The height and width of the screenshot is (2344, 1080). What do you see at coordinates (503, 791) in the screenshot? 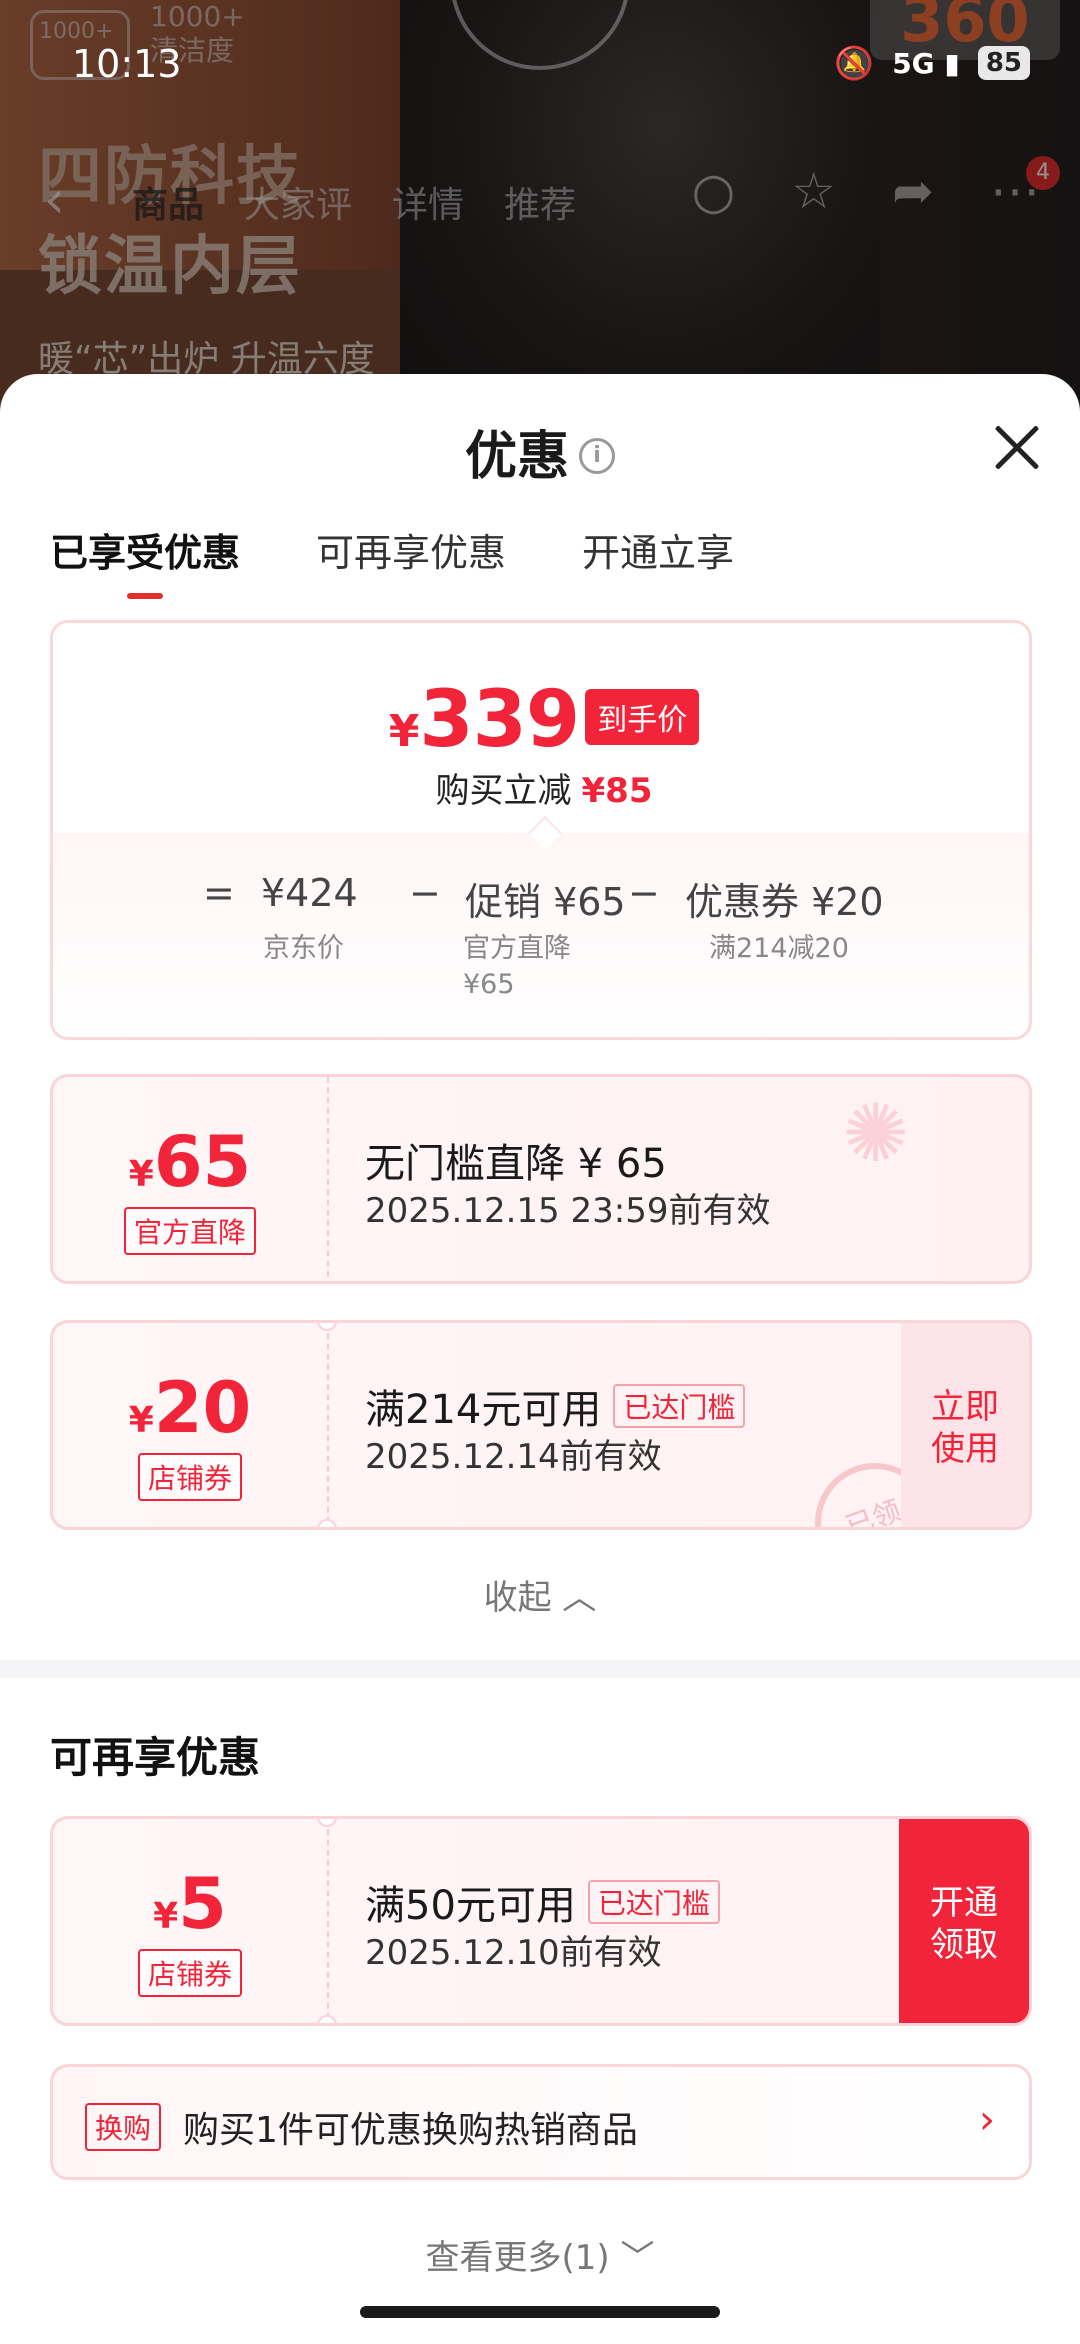
I see `cut-label: 购买立减` at bounding box center [503, 791].